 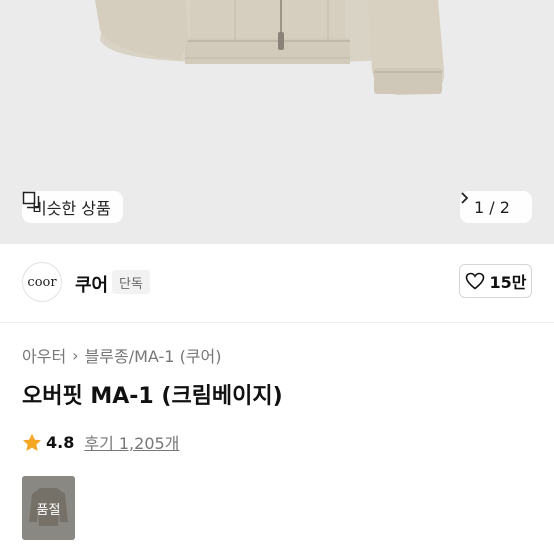 I want to click on exclusive-badge: 단독, so click(x=131, y=282).